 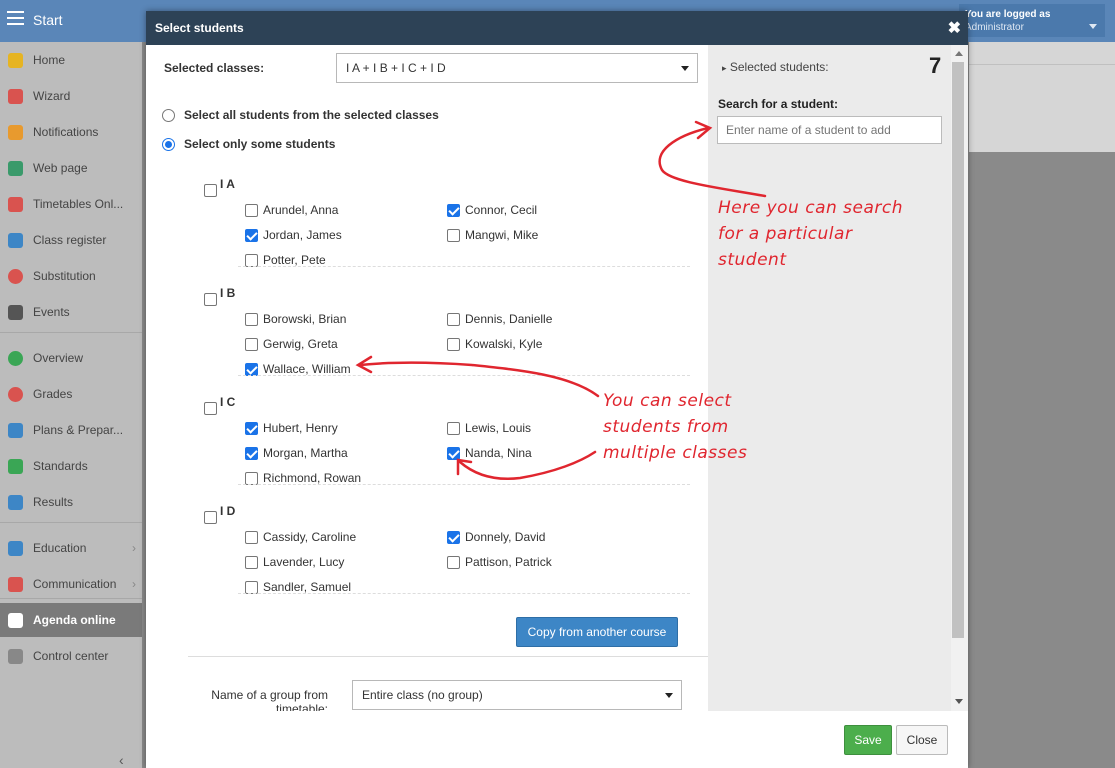 I want to click on nanda-arrow, so click(x=527, y=465).